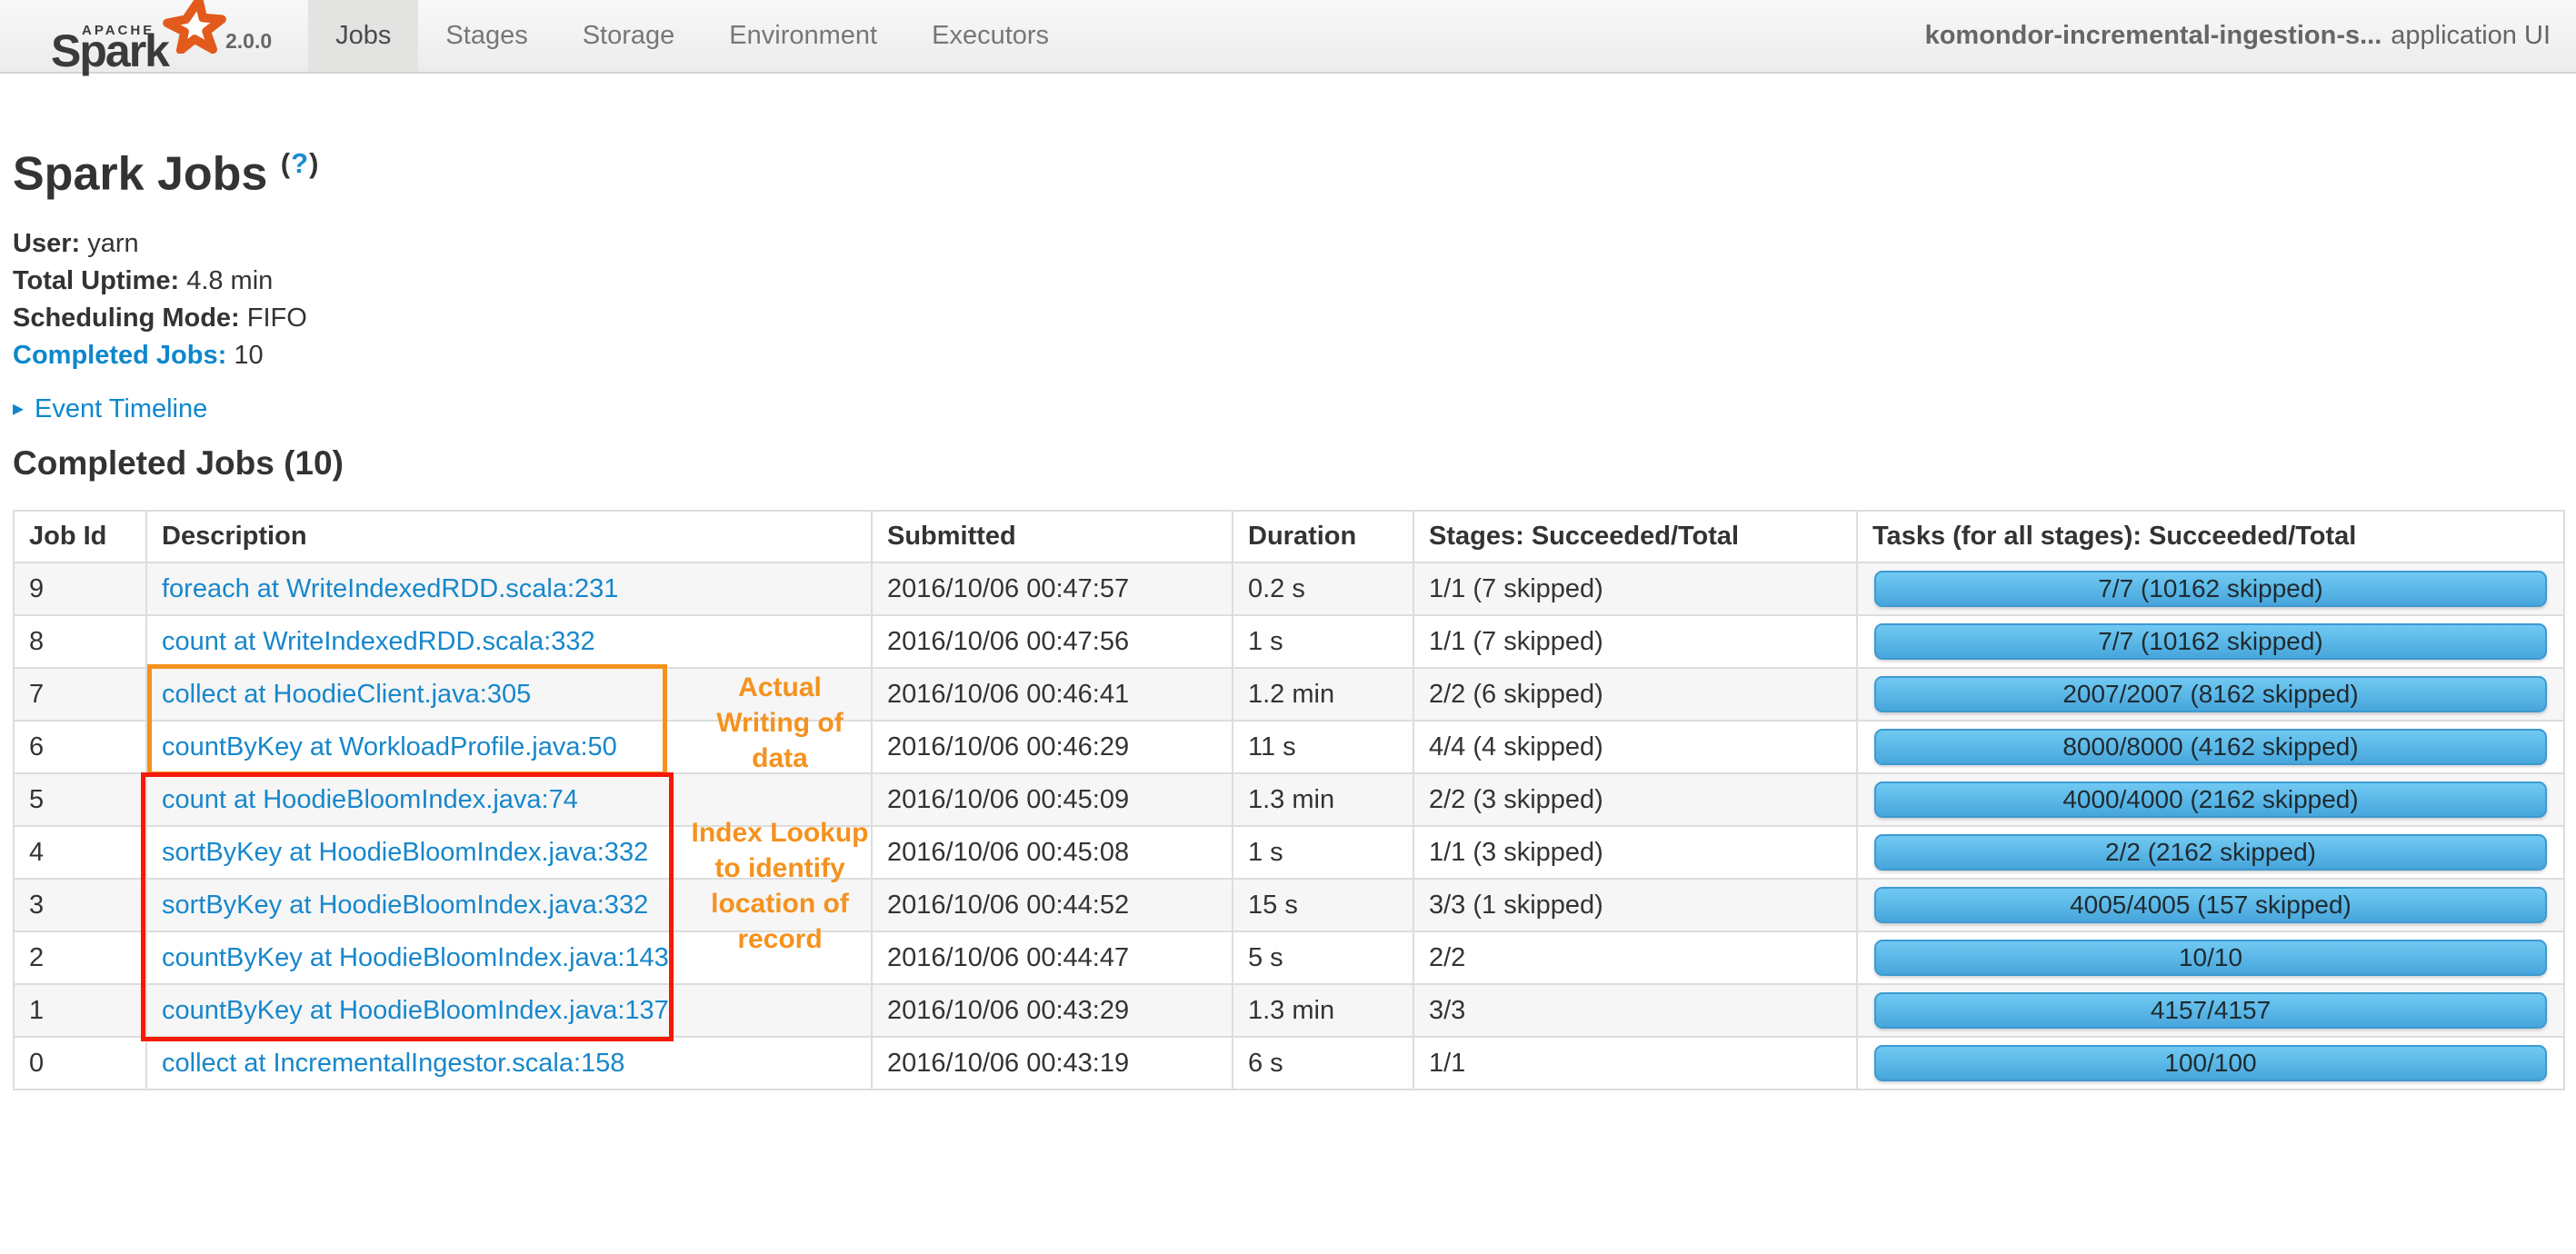  I want to click on tab-storage: Storage, so click(629, 36).